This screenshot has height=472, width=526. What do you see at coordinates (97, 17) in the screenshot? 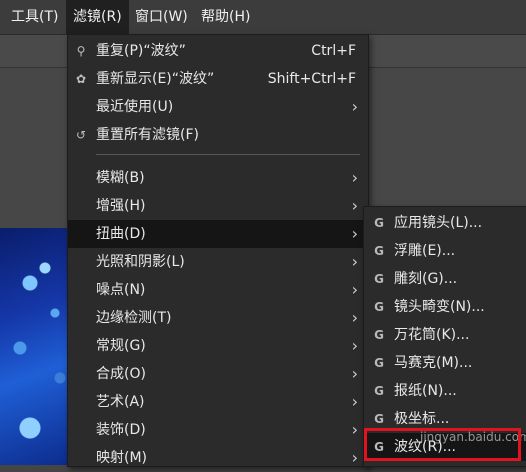
I see `menu-filters: 滤镜(R)` at bounding box center [97, 17].